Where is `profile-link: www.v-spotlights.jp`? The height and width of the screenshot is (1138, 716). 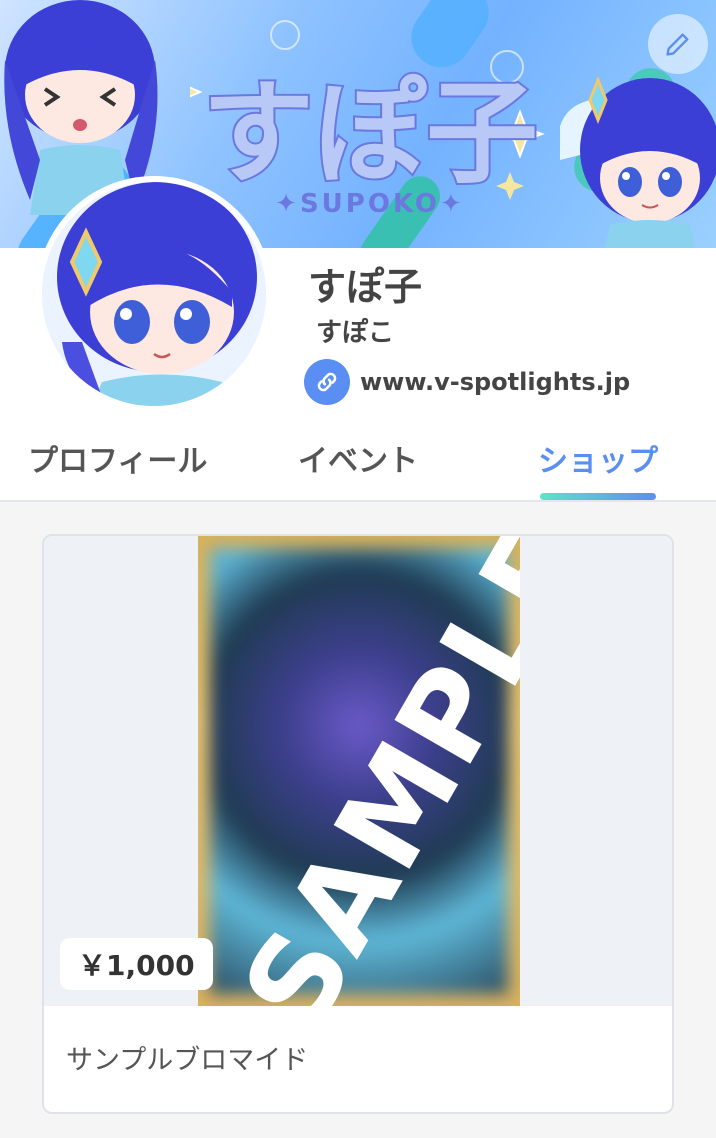 profile-link: www.v-spotlights.jp is located at coordinates (467, 382).